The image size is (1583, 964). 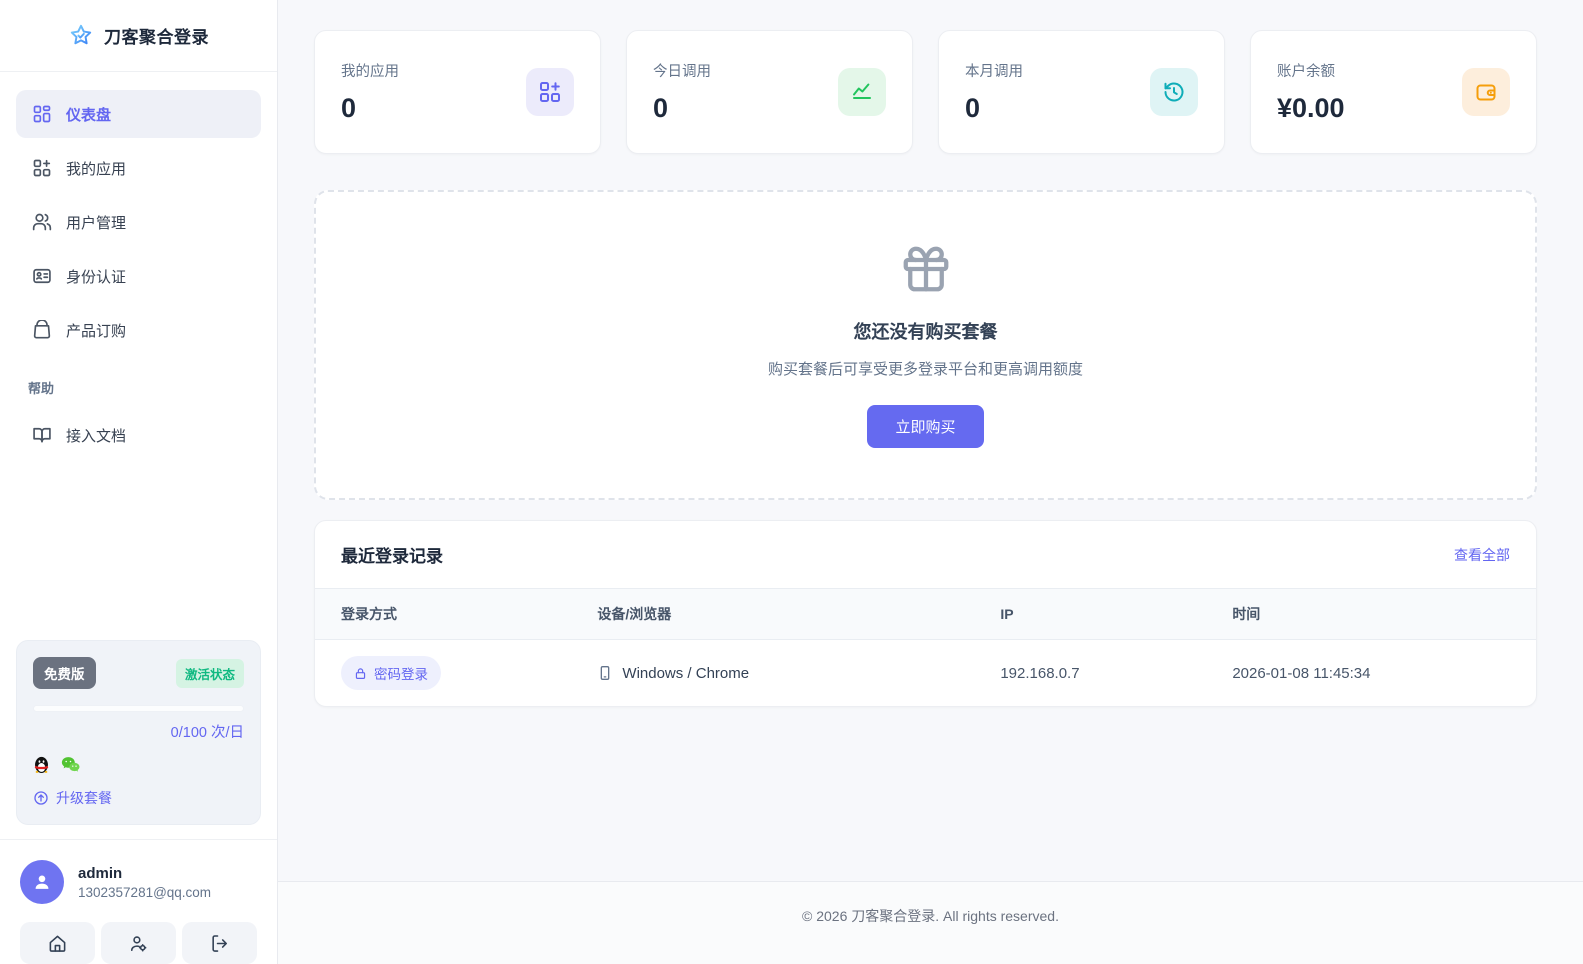 I want to click on column-header-method: 登录方式, so click(x=443, y=614).